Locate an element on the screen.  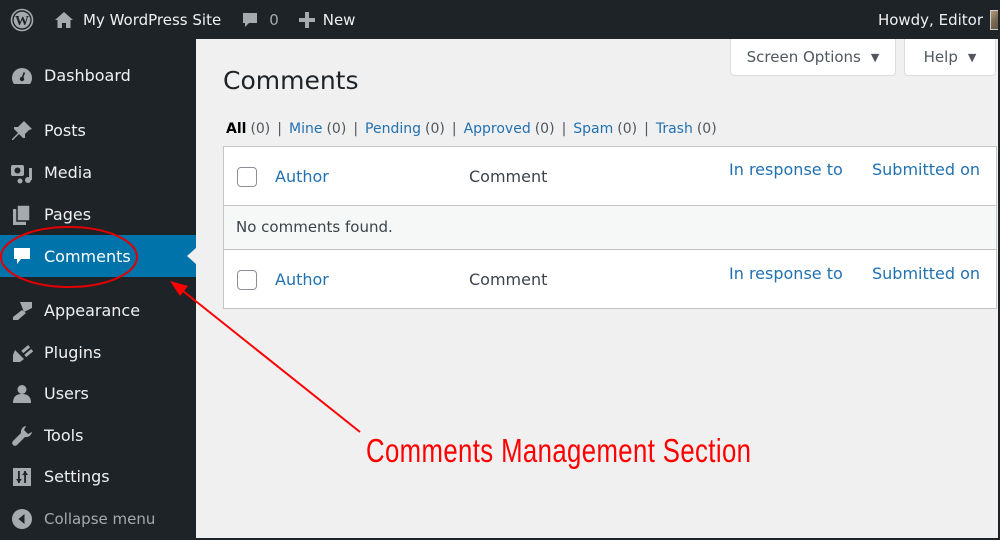
filter-mine: Mine is located at coordinates (305, 129).